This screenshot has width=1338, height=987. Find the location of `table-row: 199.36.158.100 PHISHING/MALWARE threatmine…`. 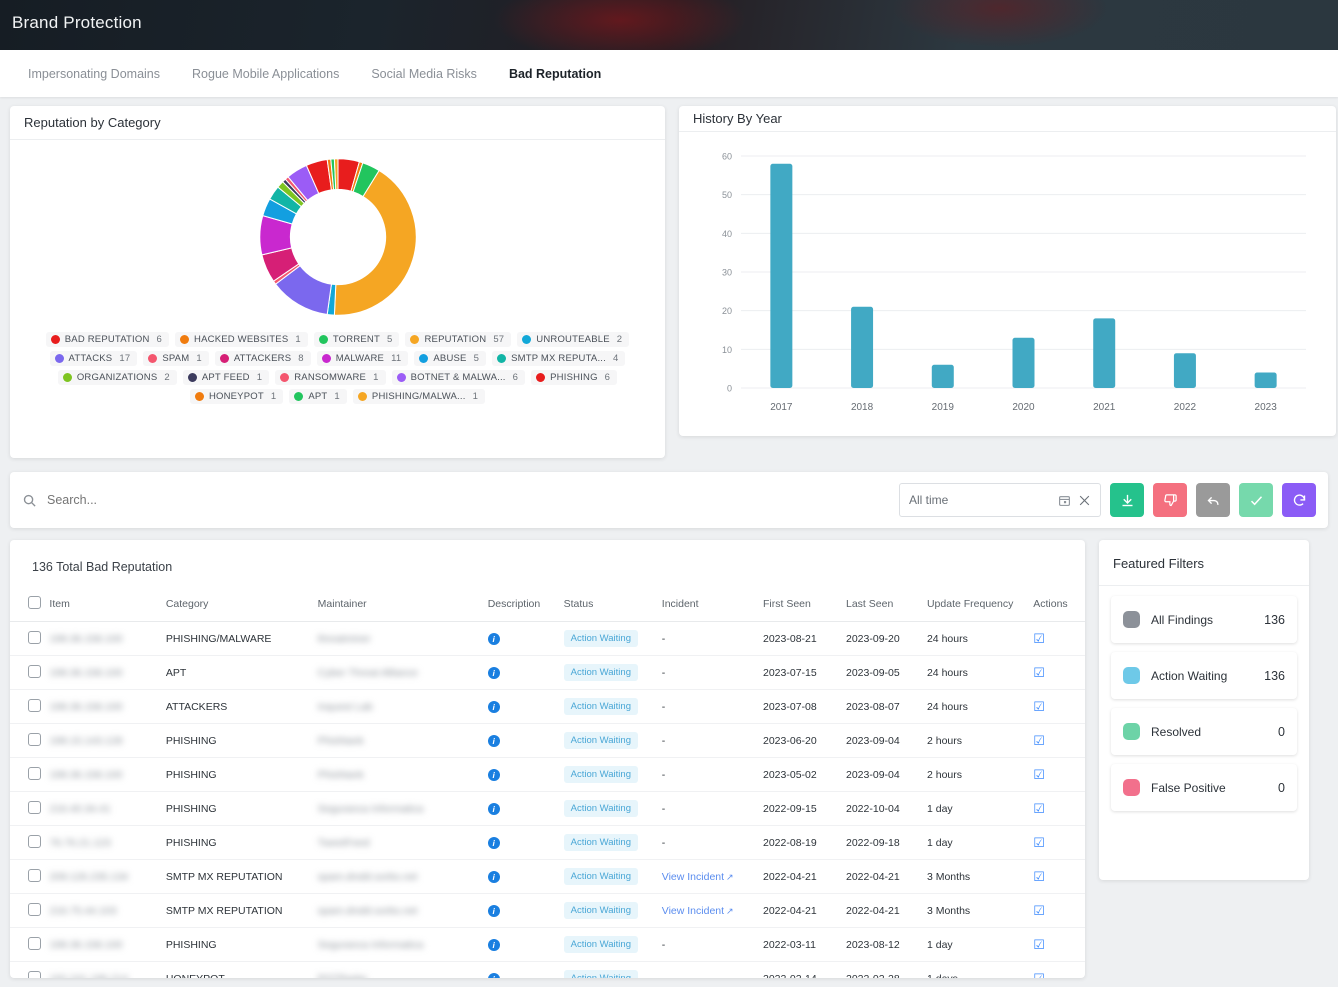

table-row: 199.36.158.100 PHISHING/MALWARE threatmine… is located at coordinates (547, 638).